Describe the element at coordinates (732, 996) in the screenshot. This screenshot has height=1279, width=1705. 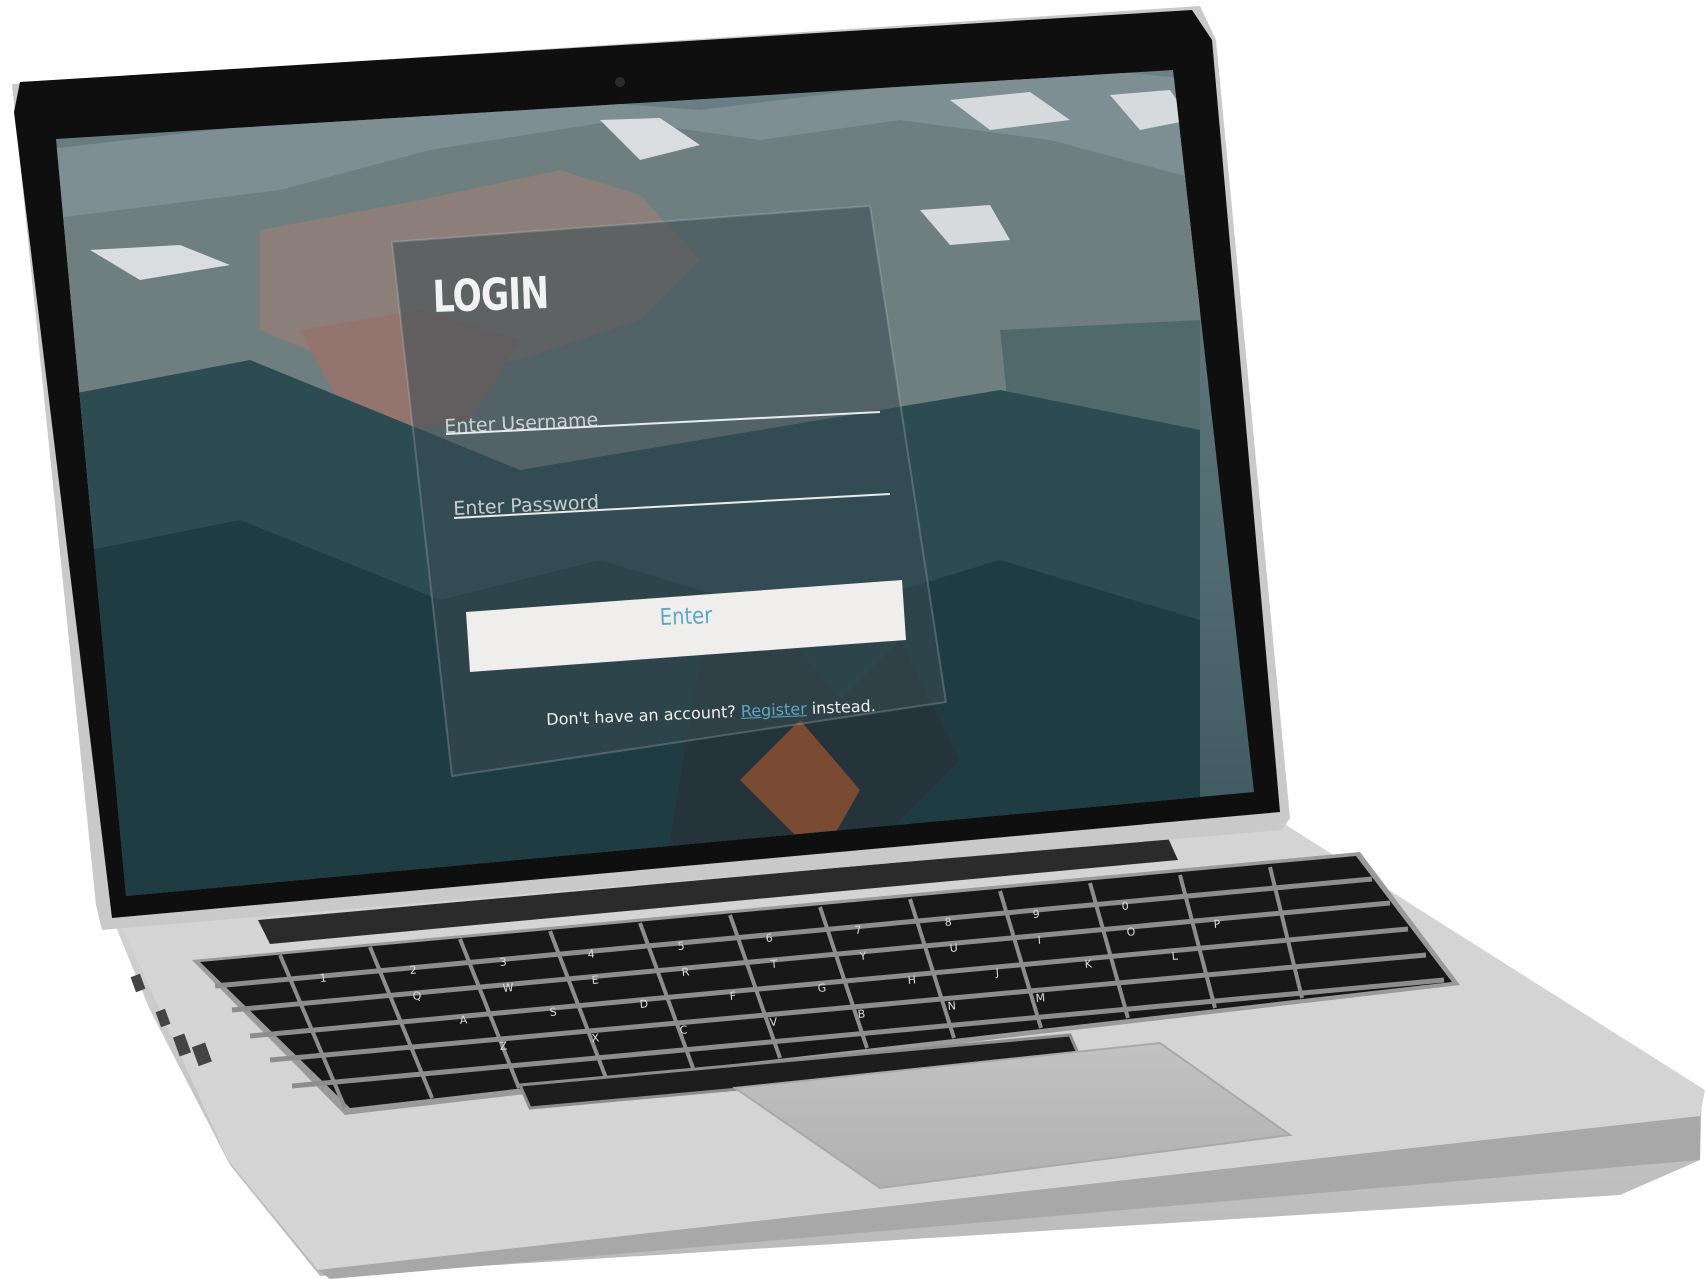
I see `svg-text: F` at that location.